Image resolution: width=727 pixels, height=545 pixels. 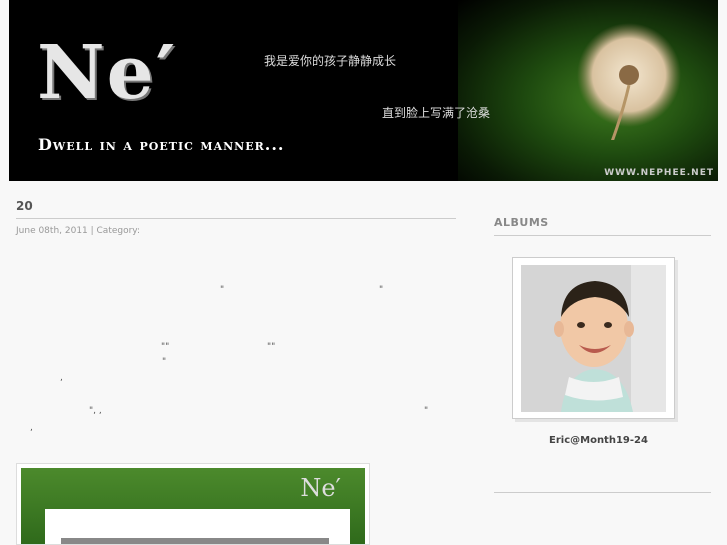 I want to click on post-image-bar, so click(x=195, y=541).